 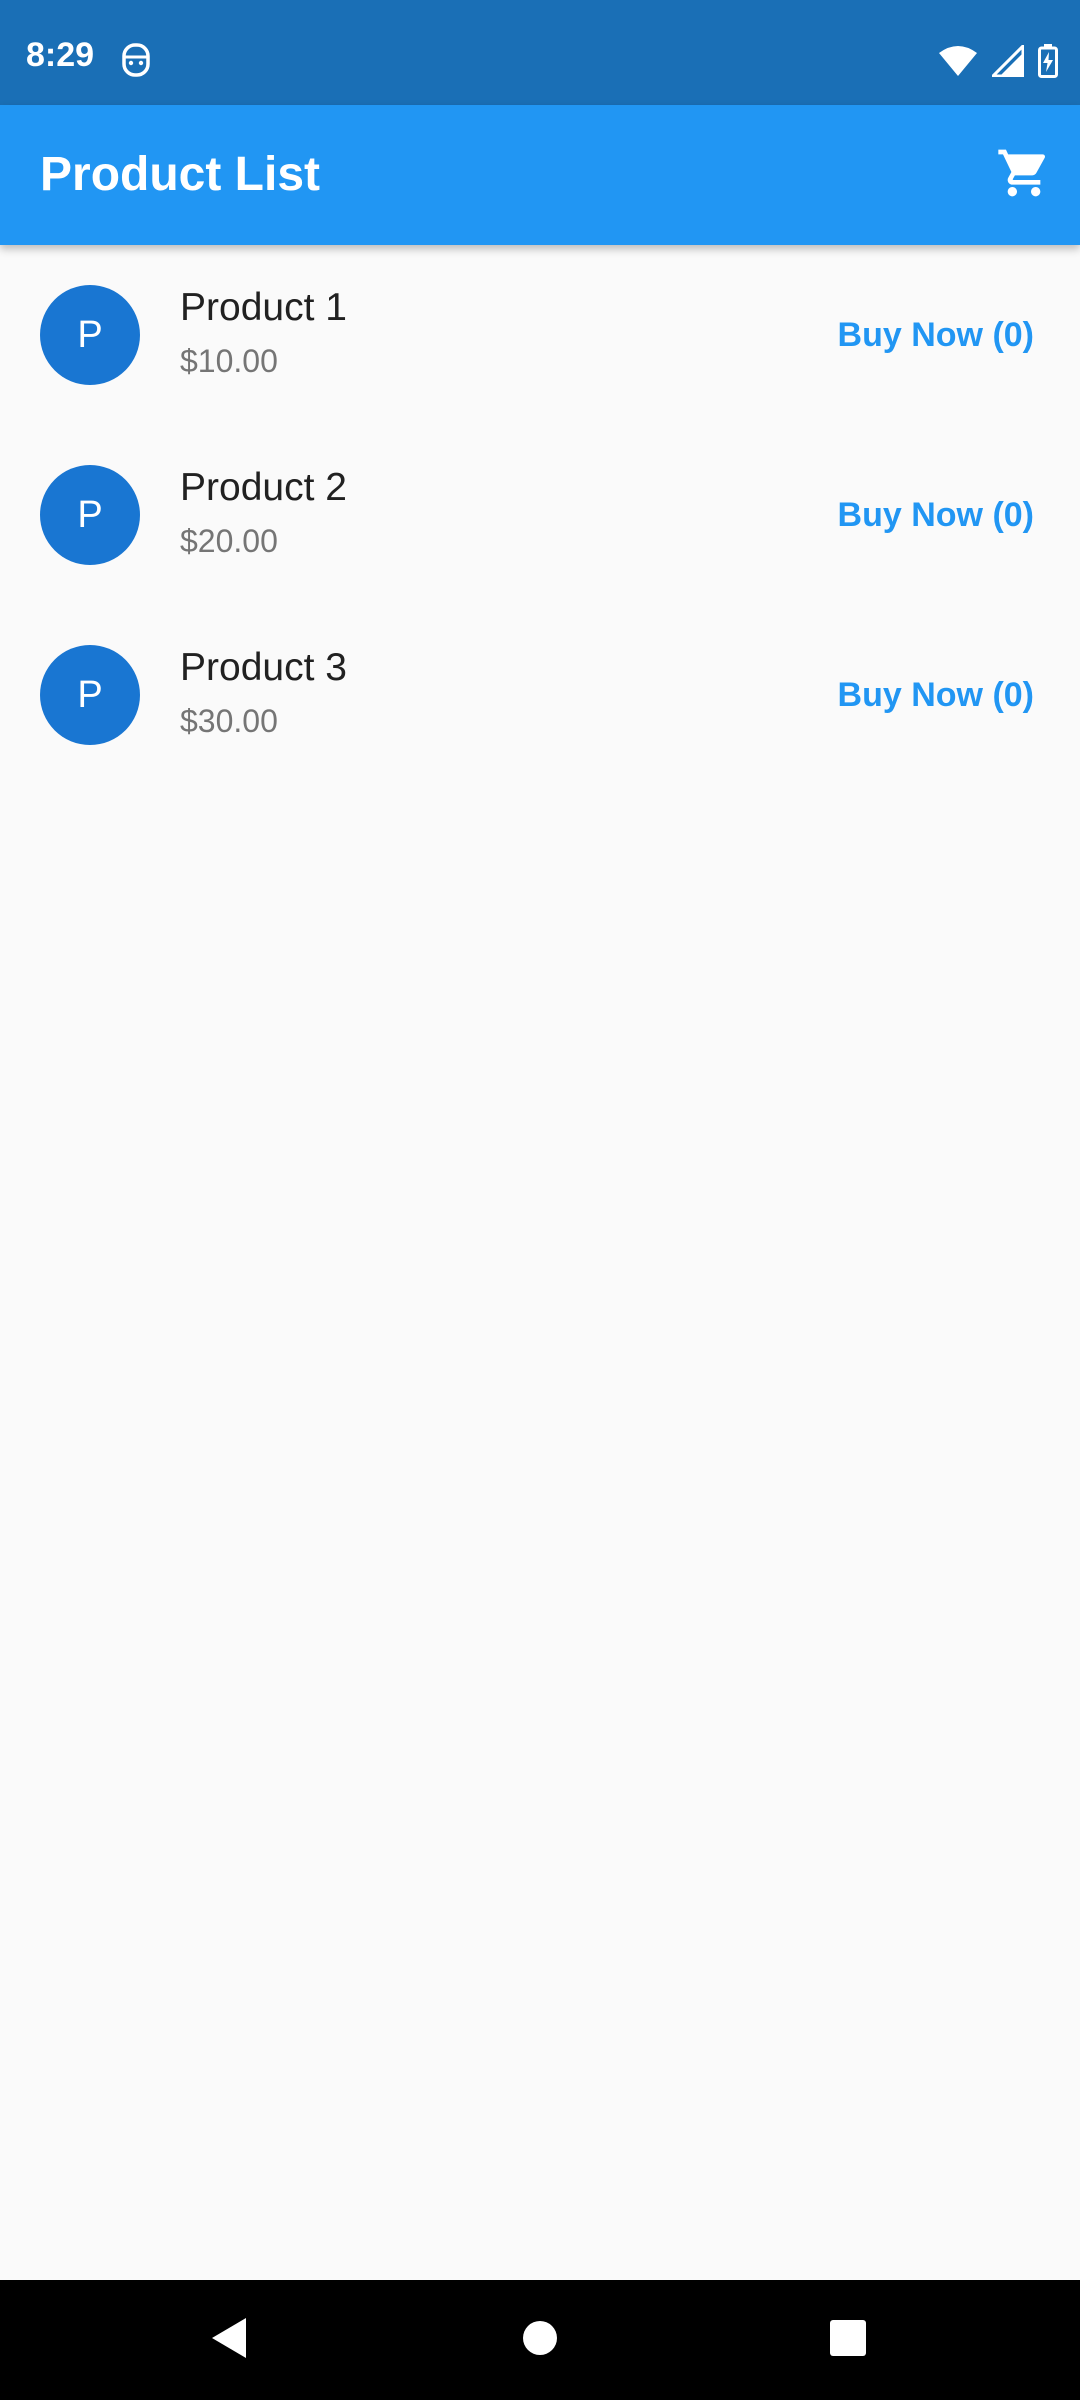 I want to click on cart-button, so click(x=1024, y=175).